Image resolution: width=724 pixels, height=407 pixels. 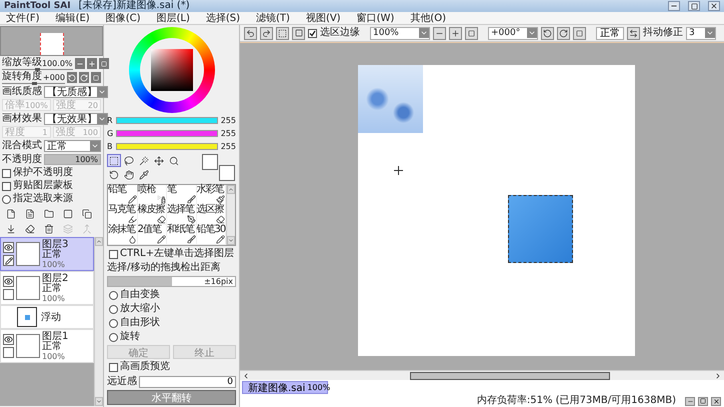 What do you see at coordinates (323, 18) in the screenshot?
I see `menu-item: 视图(V)` at bounding box center [323, 18].